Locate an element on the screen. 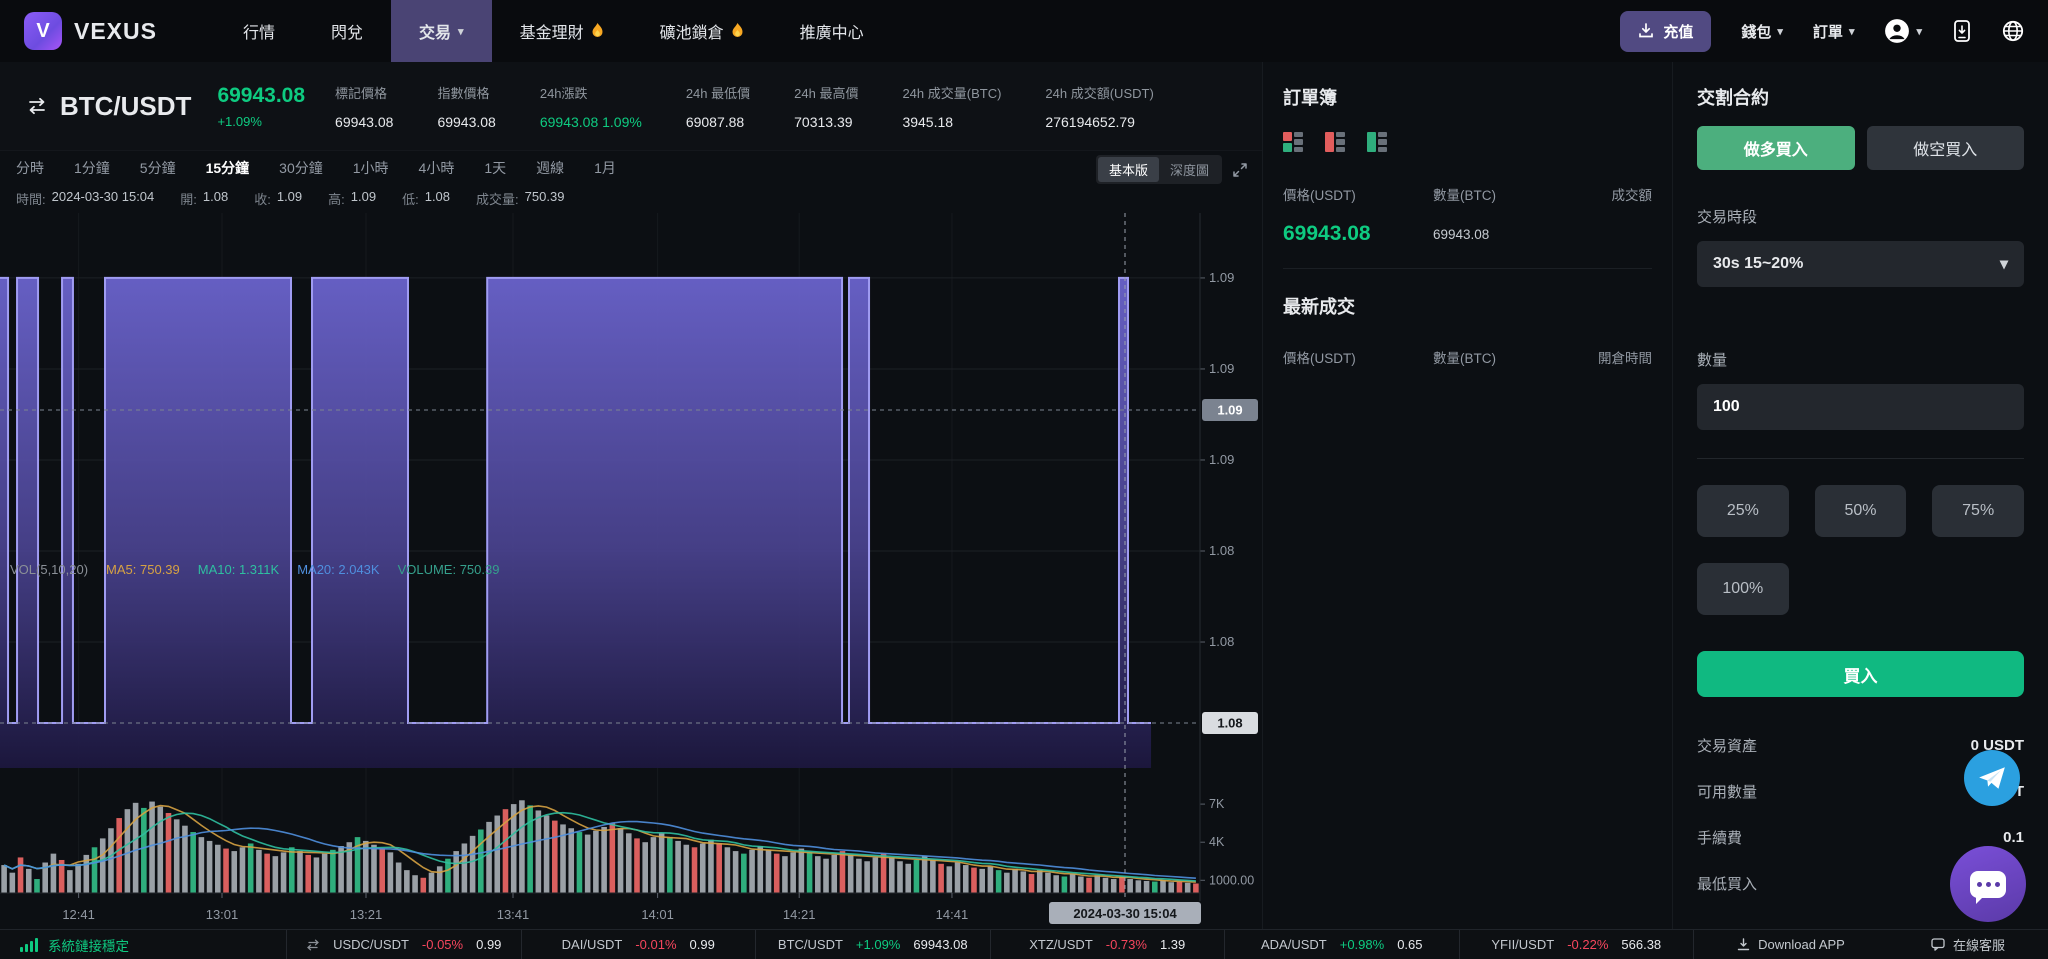 Image resolution: width=2048 pixels, height=959 pixels. timeframe-list: 分時 1分鐘 5分鐘 15分鐘 30分鐘 1小時 4小時 1天 週線 1月 is located at coordinates (316, 168).